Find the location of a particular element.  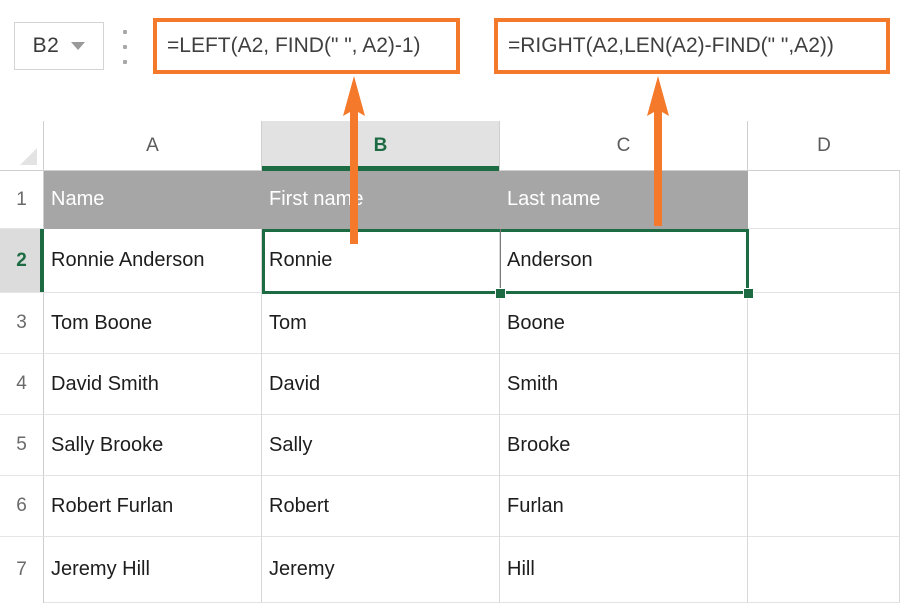

row-header-4-label: 4 is located at coordinates (21, 383).